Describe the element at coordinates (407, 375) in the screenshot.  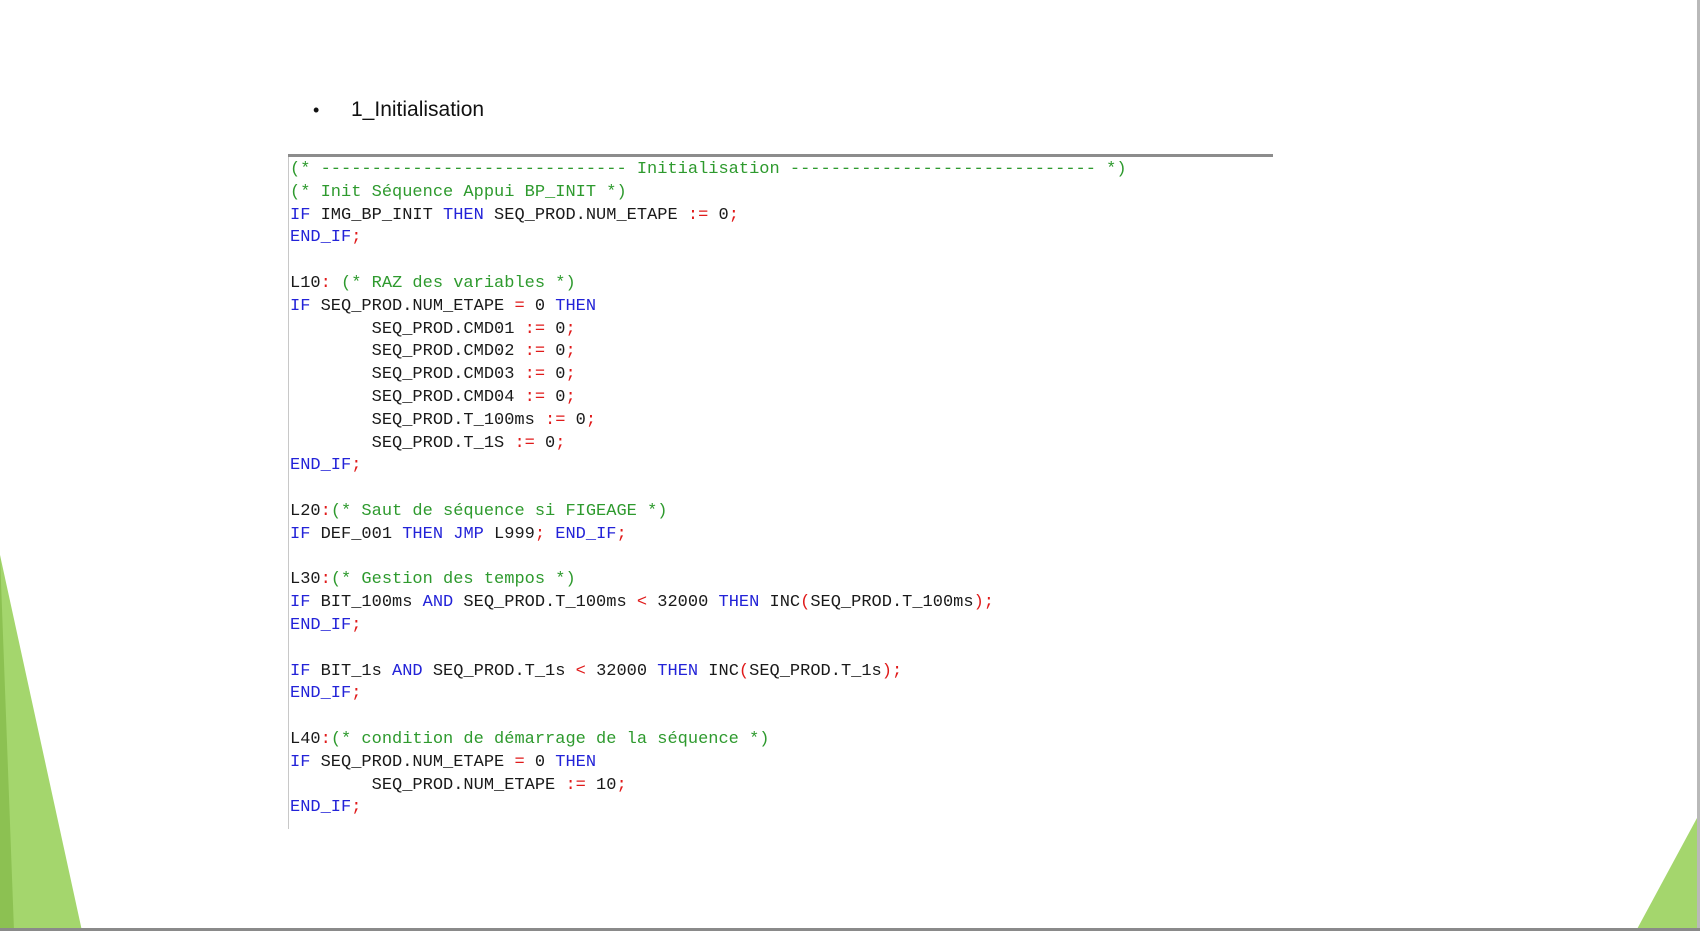
I see `code-text: SEQ_PROD.CMD03` at that location.